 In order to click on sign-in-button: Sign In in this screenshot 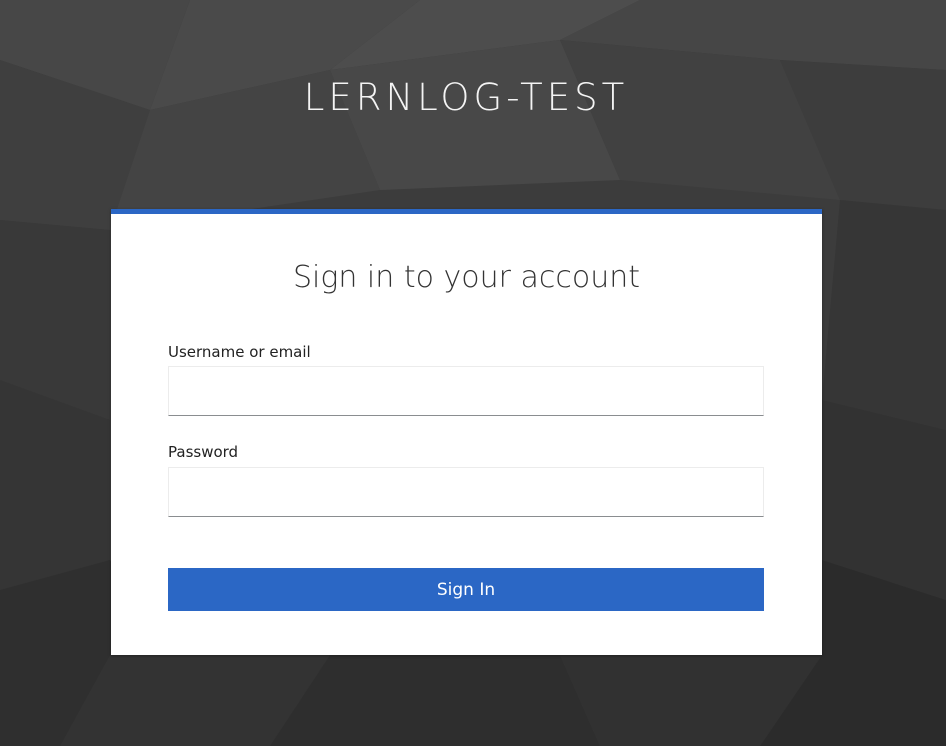, I will do `click(466, 589)`.